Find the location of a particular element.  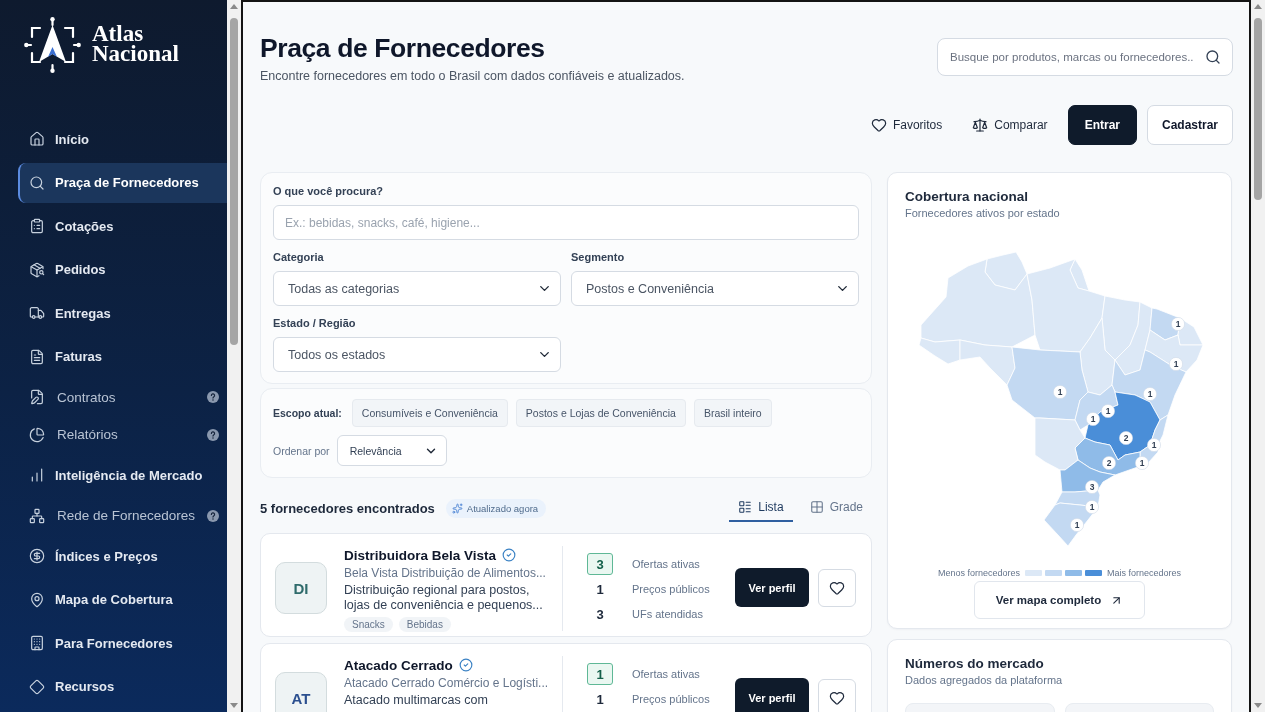

badge-text: Atualizado agora is located at coordinates (502, 508).